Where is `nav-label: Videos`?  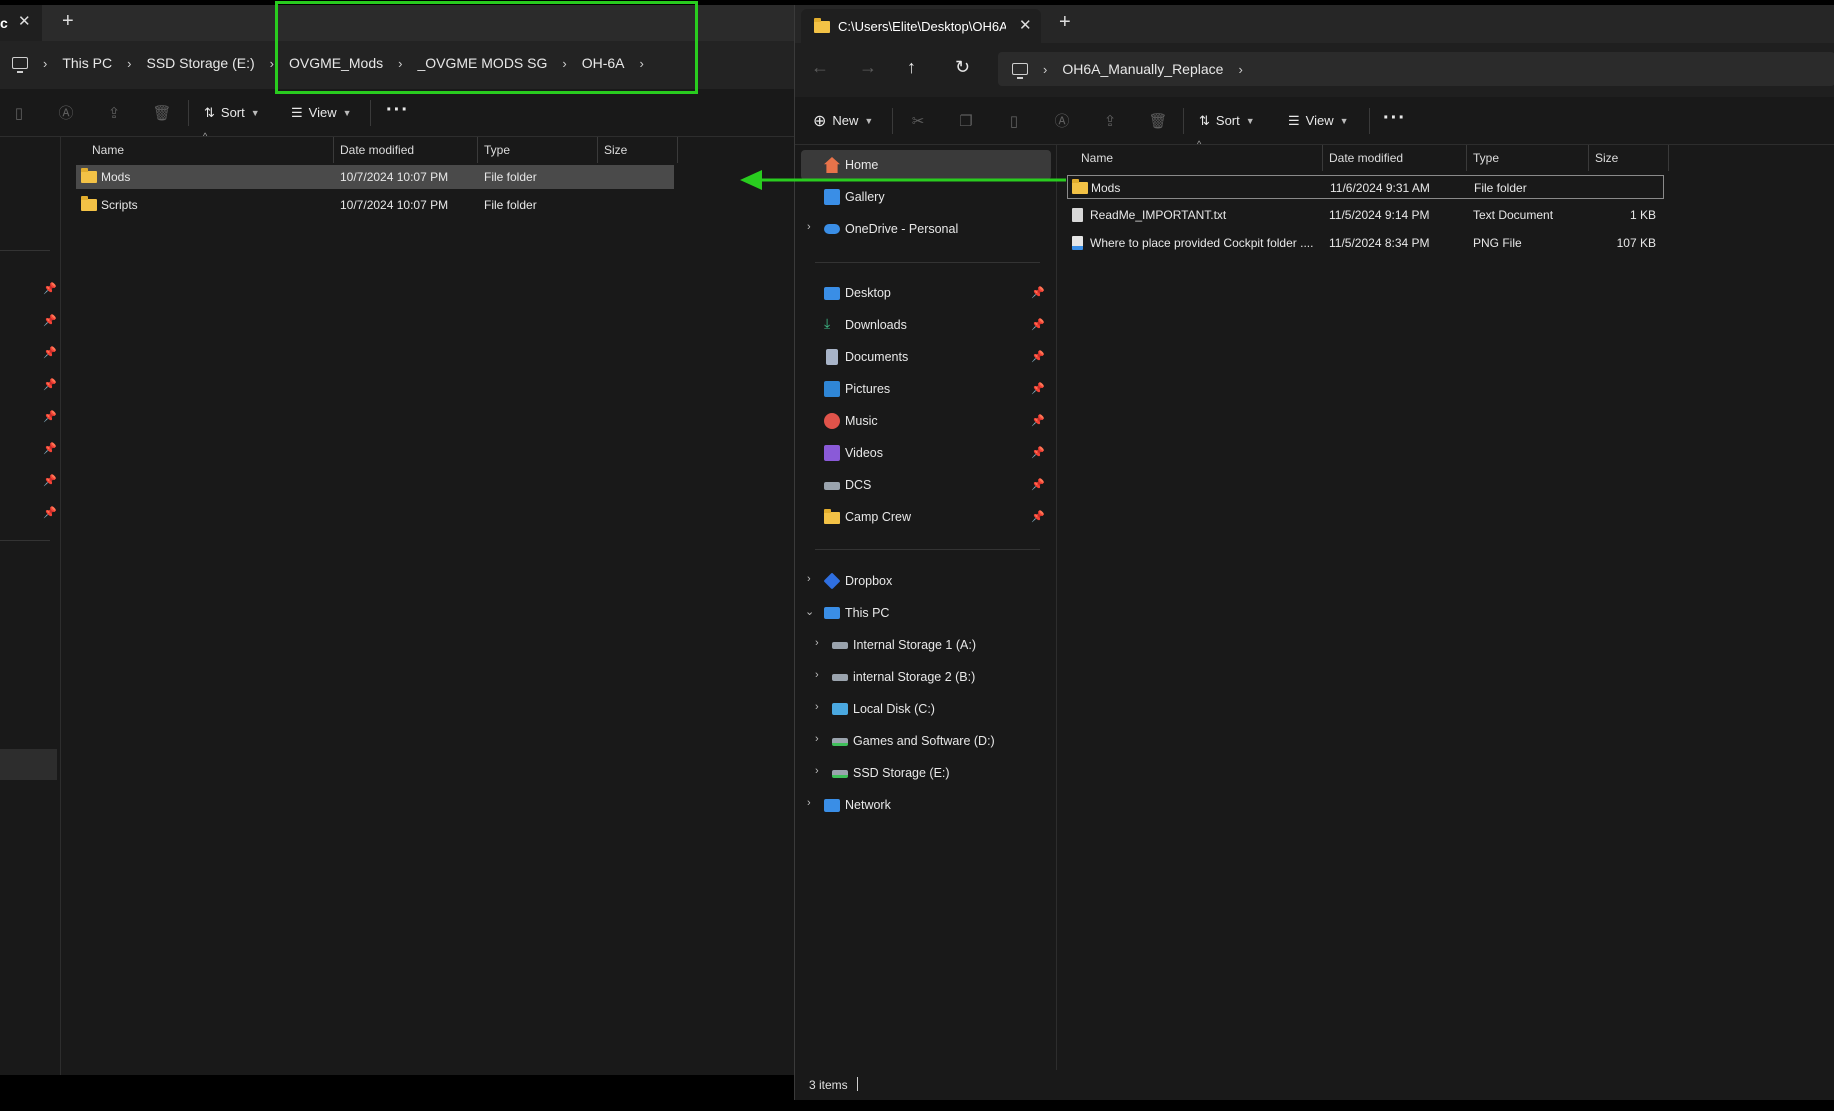 nav-label: Videos is located at coordinates (864, 453).